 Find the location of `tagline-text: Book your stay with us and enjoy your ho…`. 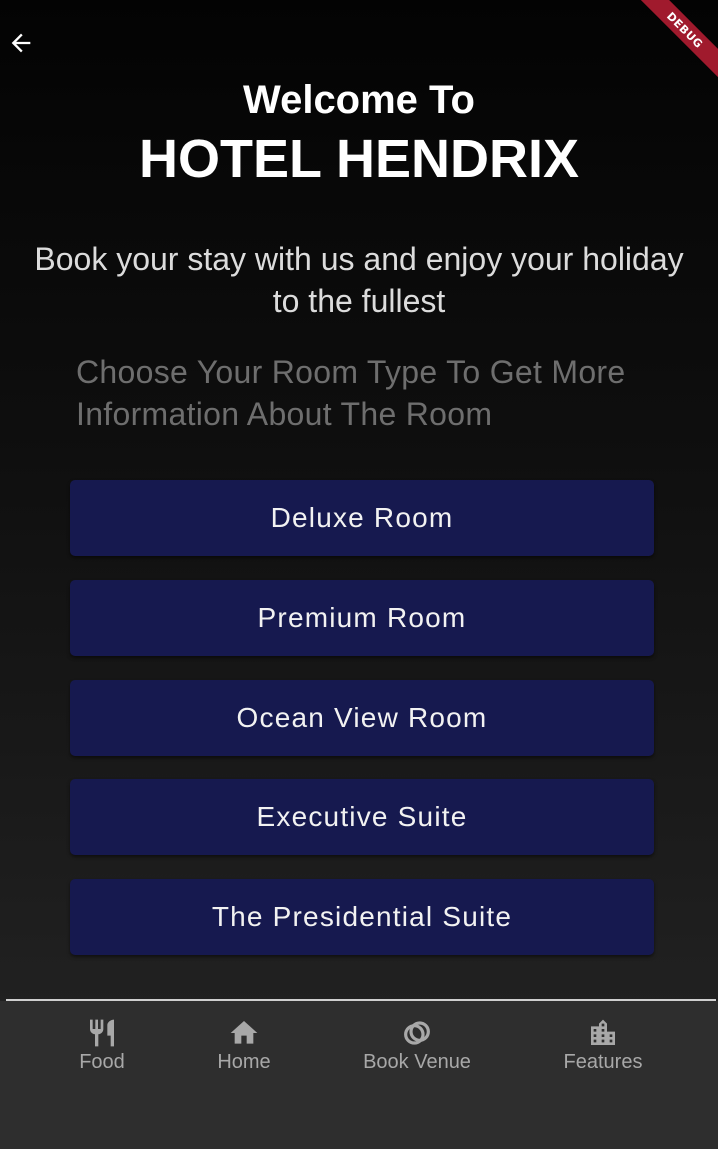

tagline-text: Book your stay with us and enjoy your ho… is located at coordinates (359, 280).